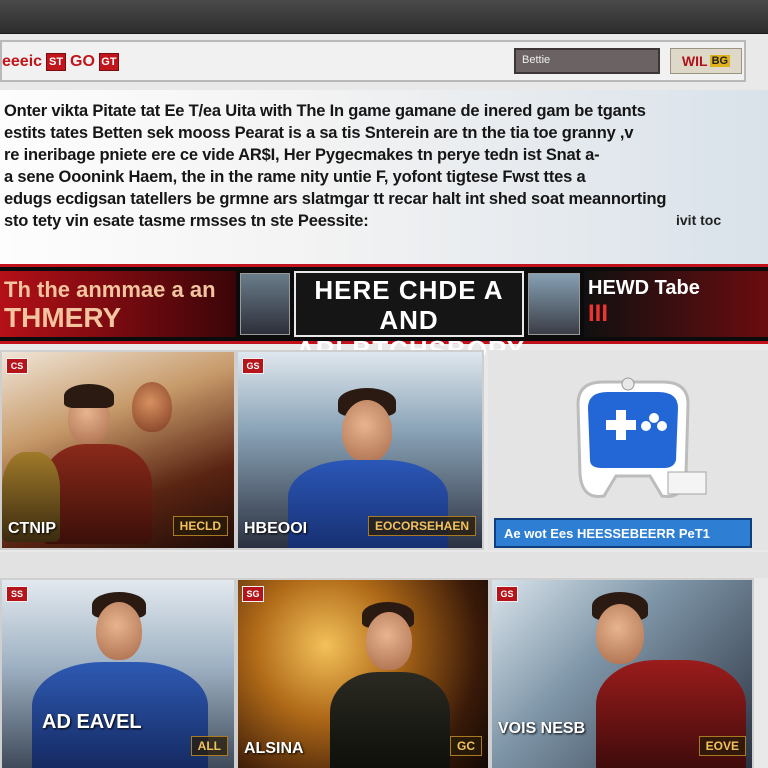  Describe the element at coordinates (22, 61) in the screenshot. I see `logo-prefix: eeeic` at that location.